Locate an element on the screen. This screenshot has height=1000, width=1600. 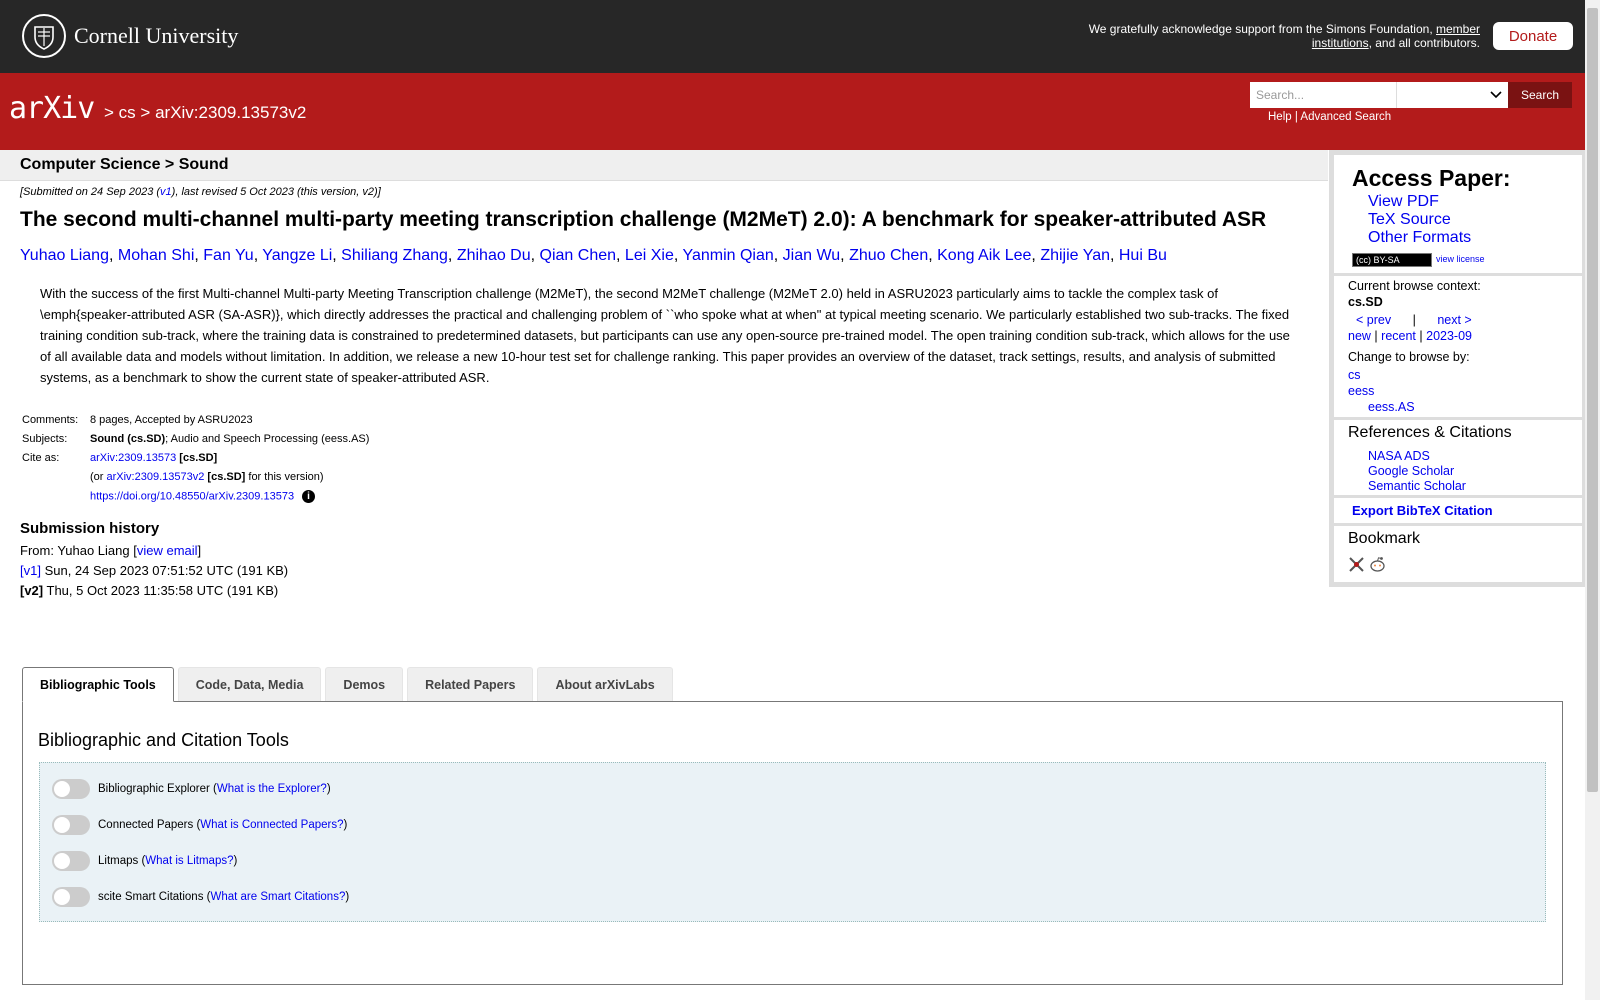
semantic-scholar-link: Semantic Scholar is located at coordinates (1417, 486).